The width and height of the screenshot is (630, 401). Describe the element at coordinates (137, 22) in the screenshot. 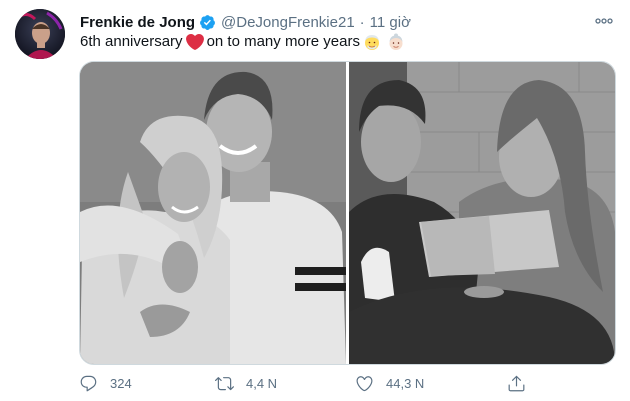

I see `author-name: Frenkie de Jong` at that location.